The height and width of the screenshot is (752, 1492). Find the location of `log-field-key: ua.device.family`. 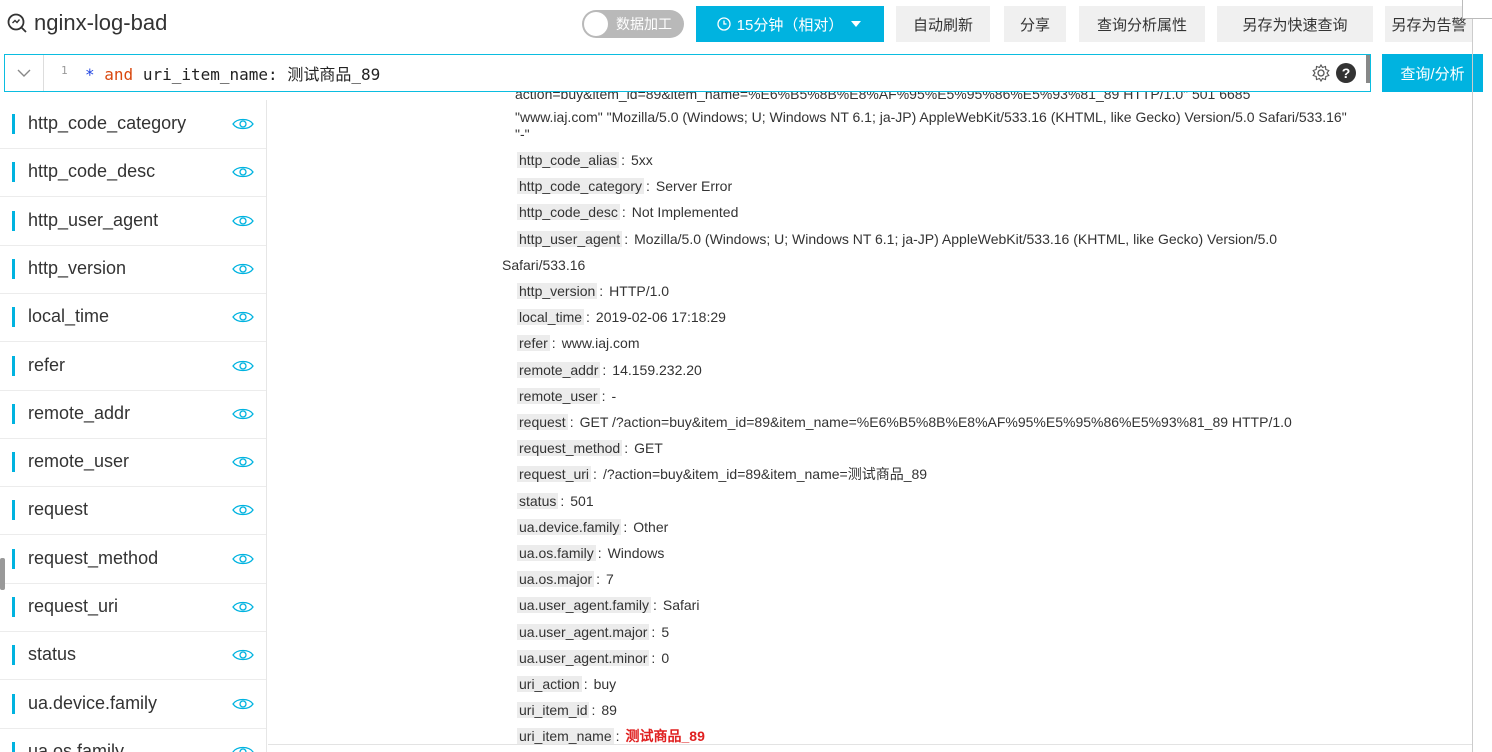

log-field-key: ua.device.family is located at coordinates (569, 526).